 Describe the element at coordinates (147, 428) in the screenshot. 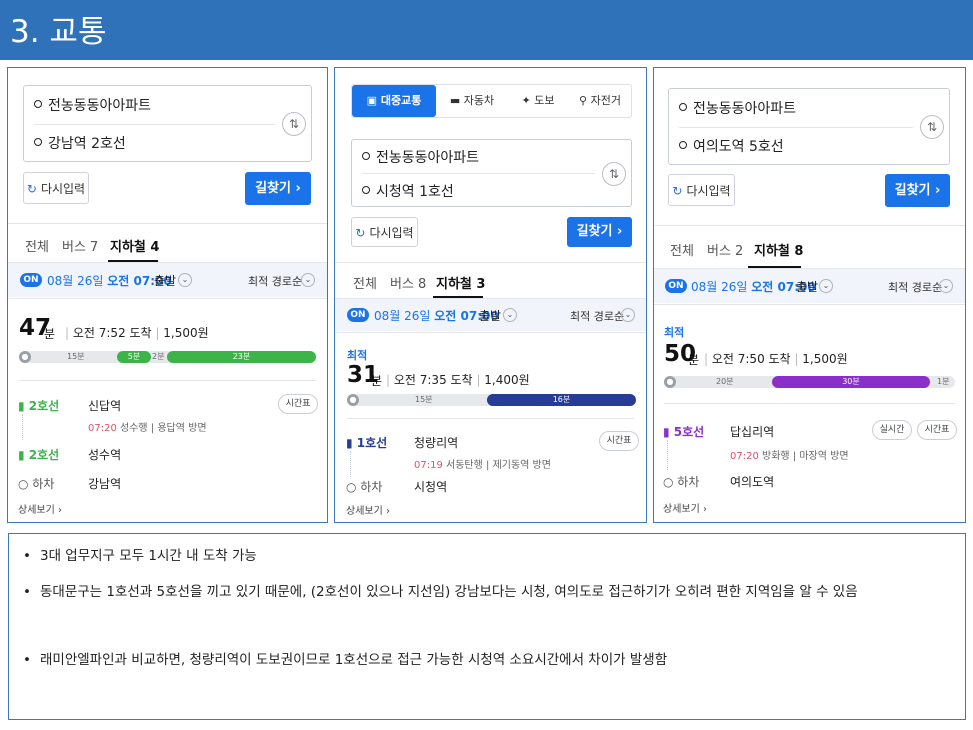

I see `train-direction: 07:20 성수행 | 용답역 방면` at that location.